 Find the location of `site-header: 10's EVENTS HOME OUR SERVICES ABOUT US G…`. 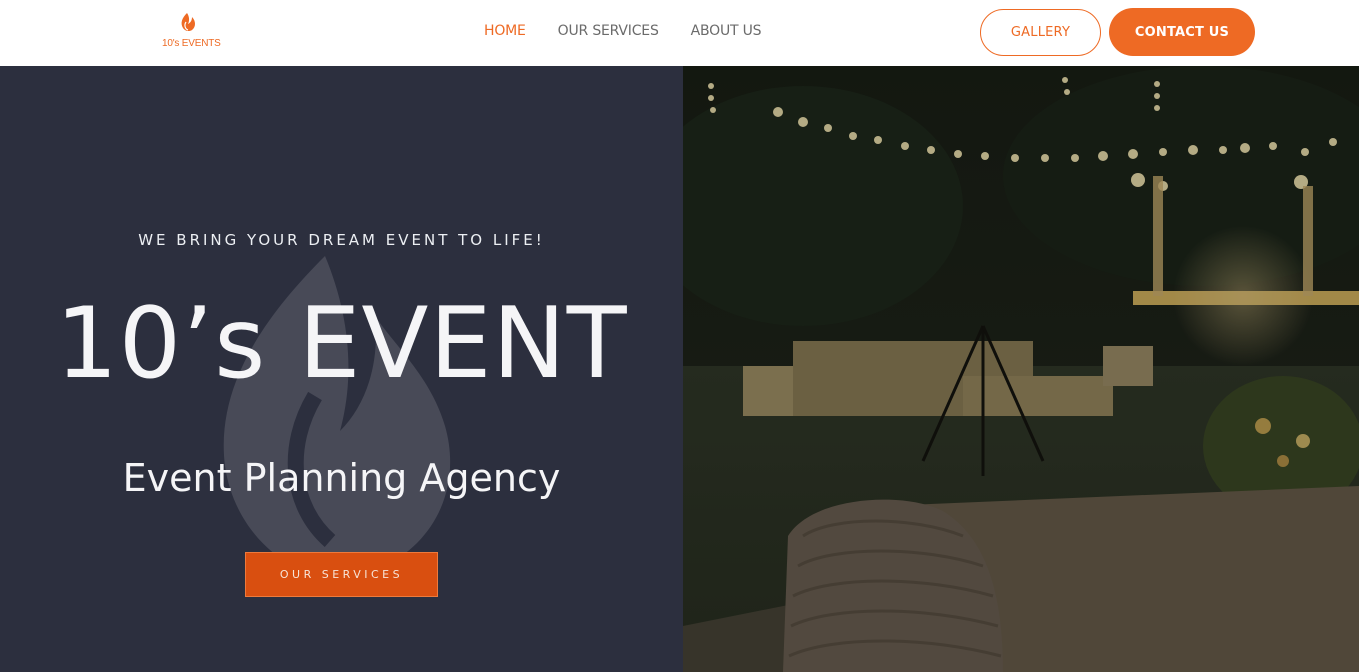

site-header: 10's EVENTS HOME OUR SERVICES ABOUT US G… is located at coordinates (679, 33).